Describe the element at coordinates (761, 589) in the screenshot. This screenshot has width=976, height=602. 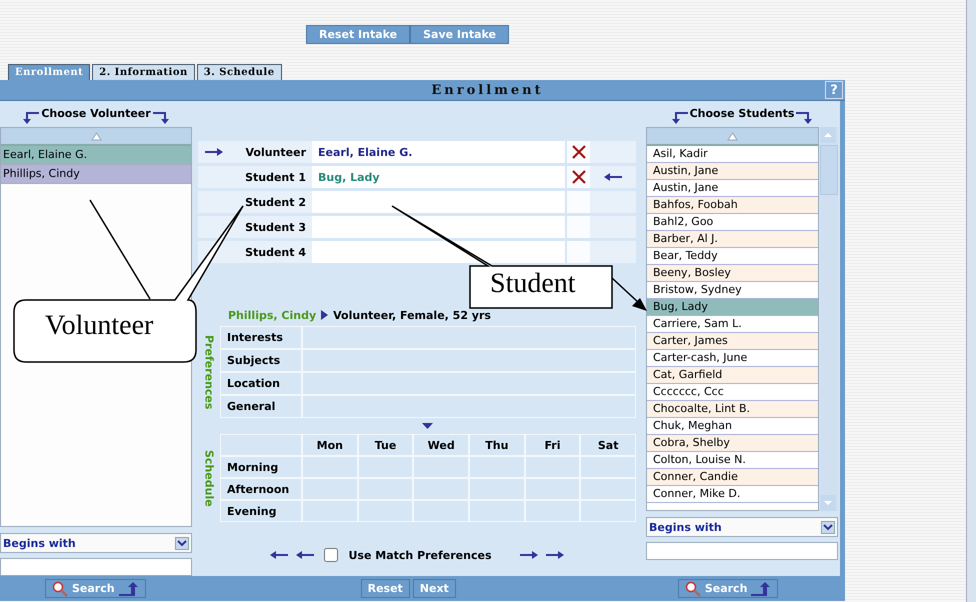
I see `up-arrow-icon` at that location.